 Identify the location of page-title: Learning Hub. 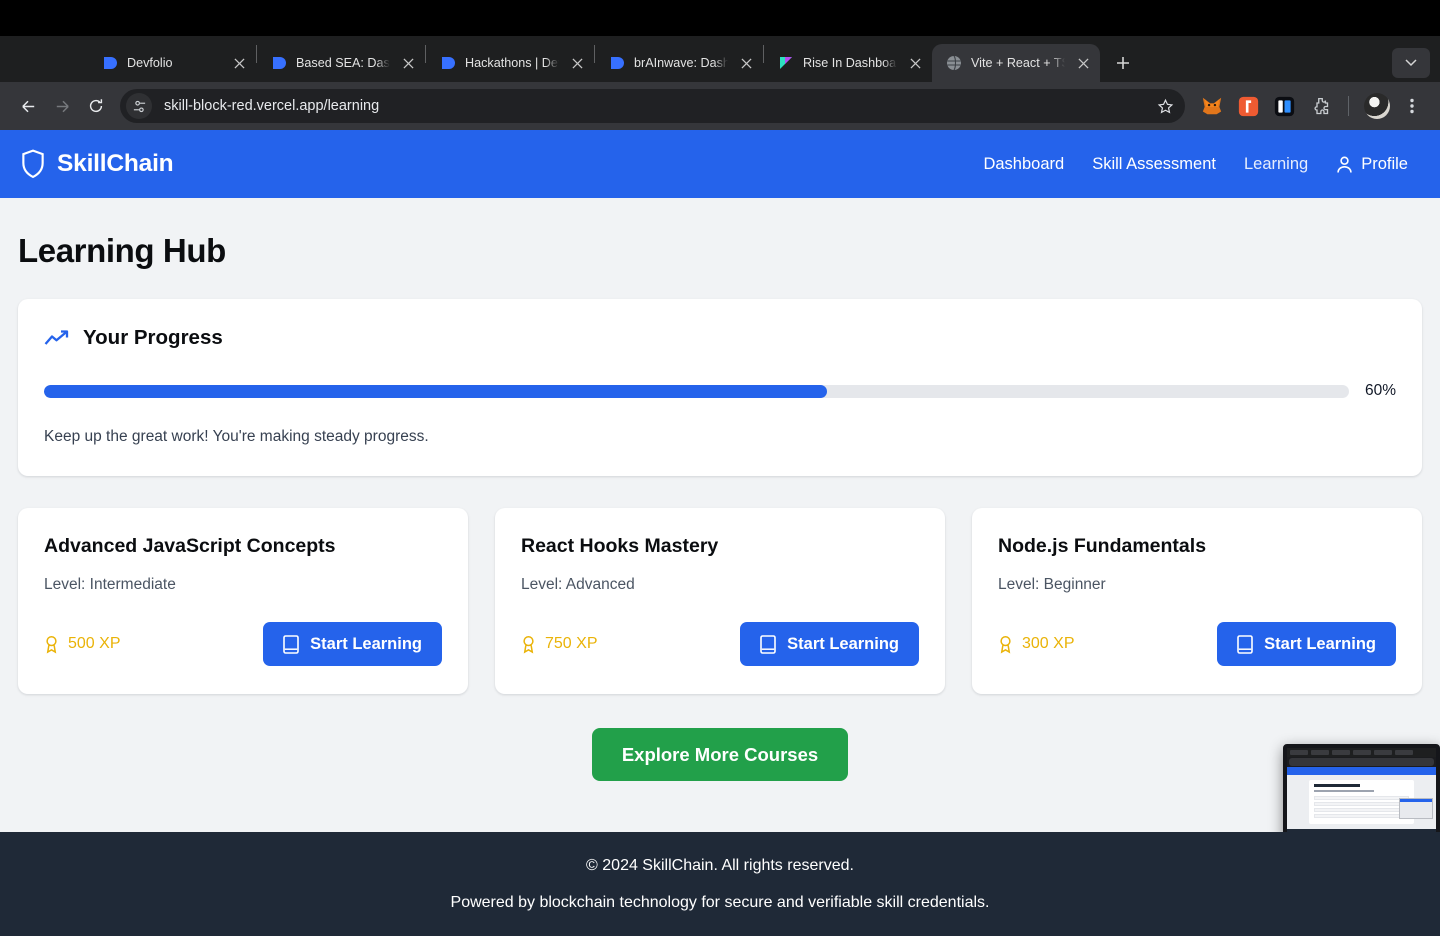
(122, 250).